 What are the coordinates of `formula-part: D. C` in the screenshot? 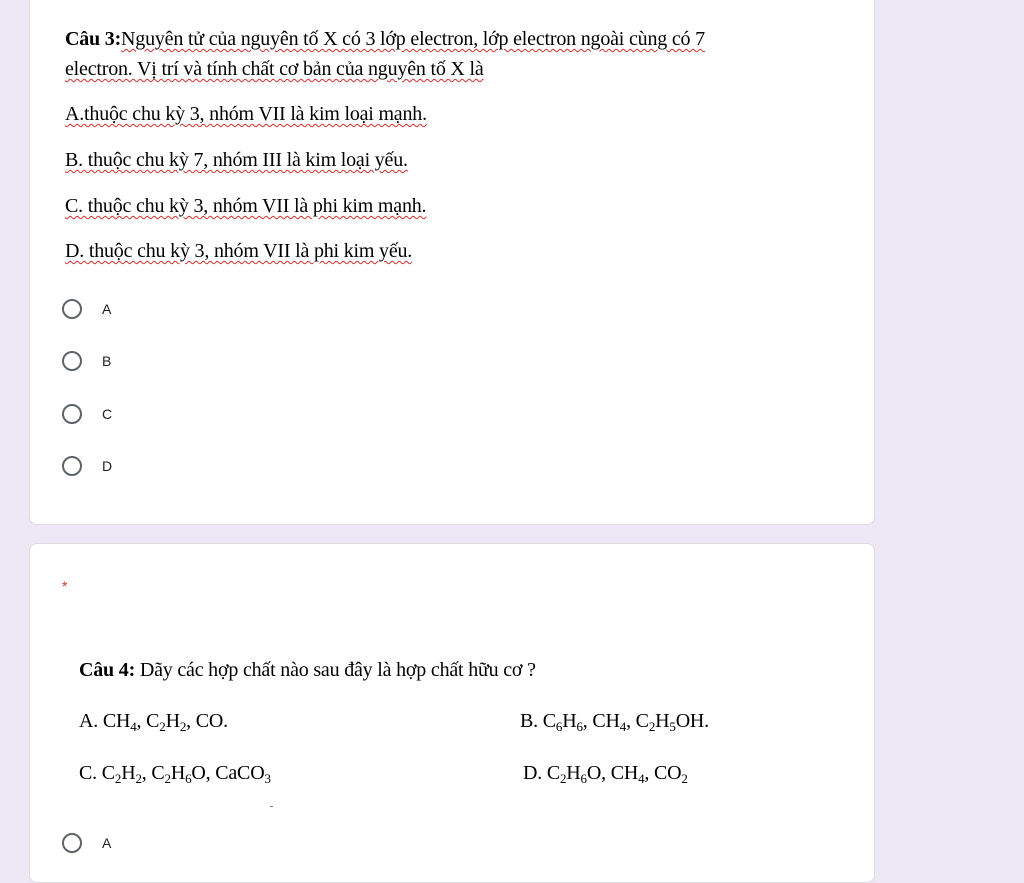 It's located at (541, 773).